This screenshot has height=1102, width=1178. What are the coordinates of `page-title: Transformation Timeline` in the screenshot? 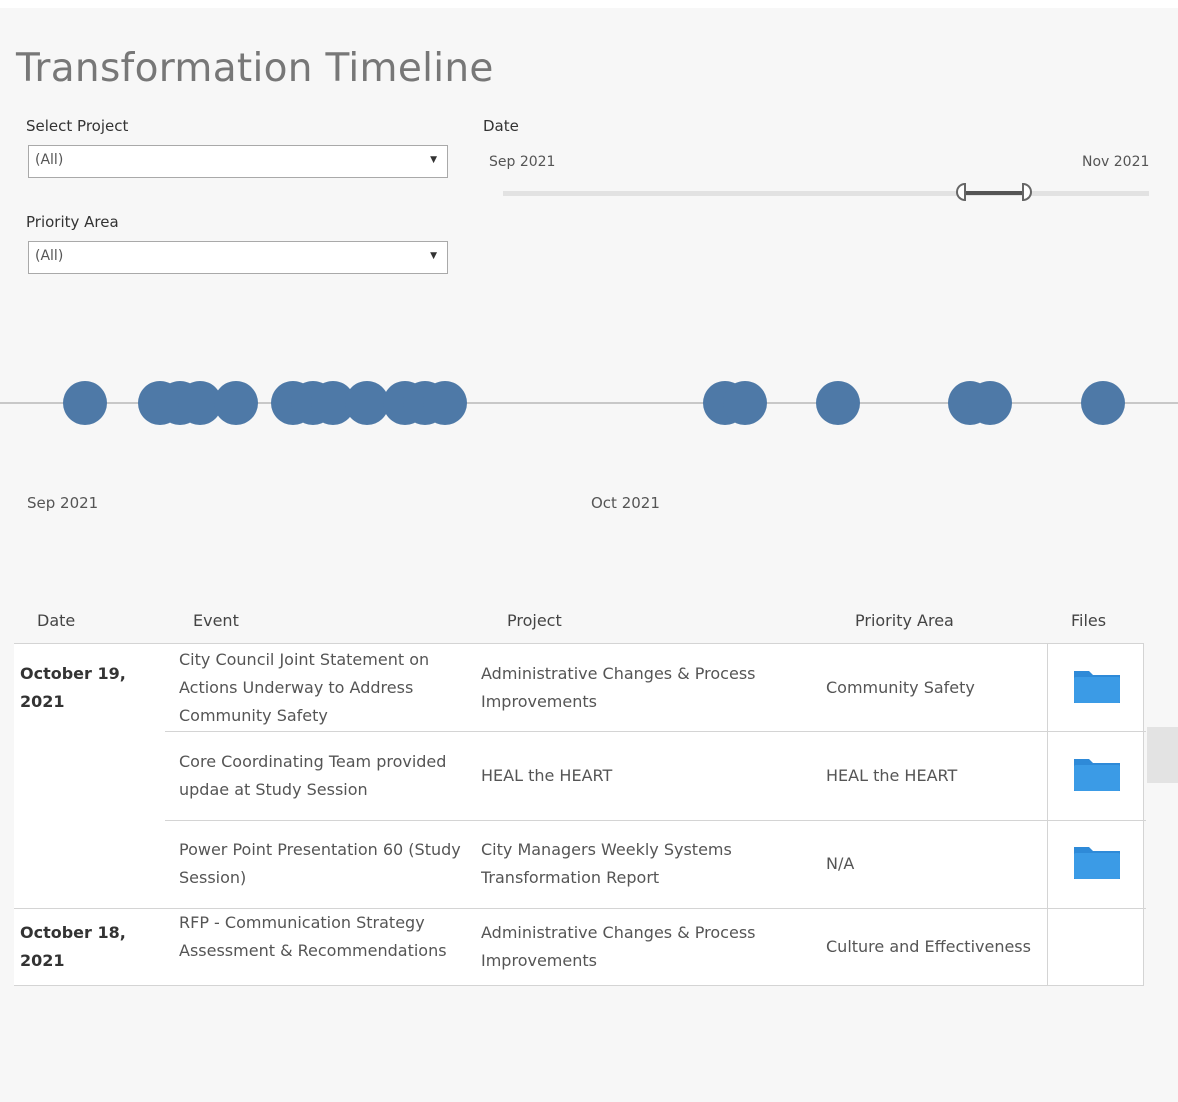 It's located at (255, 68).